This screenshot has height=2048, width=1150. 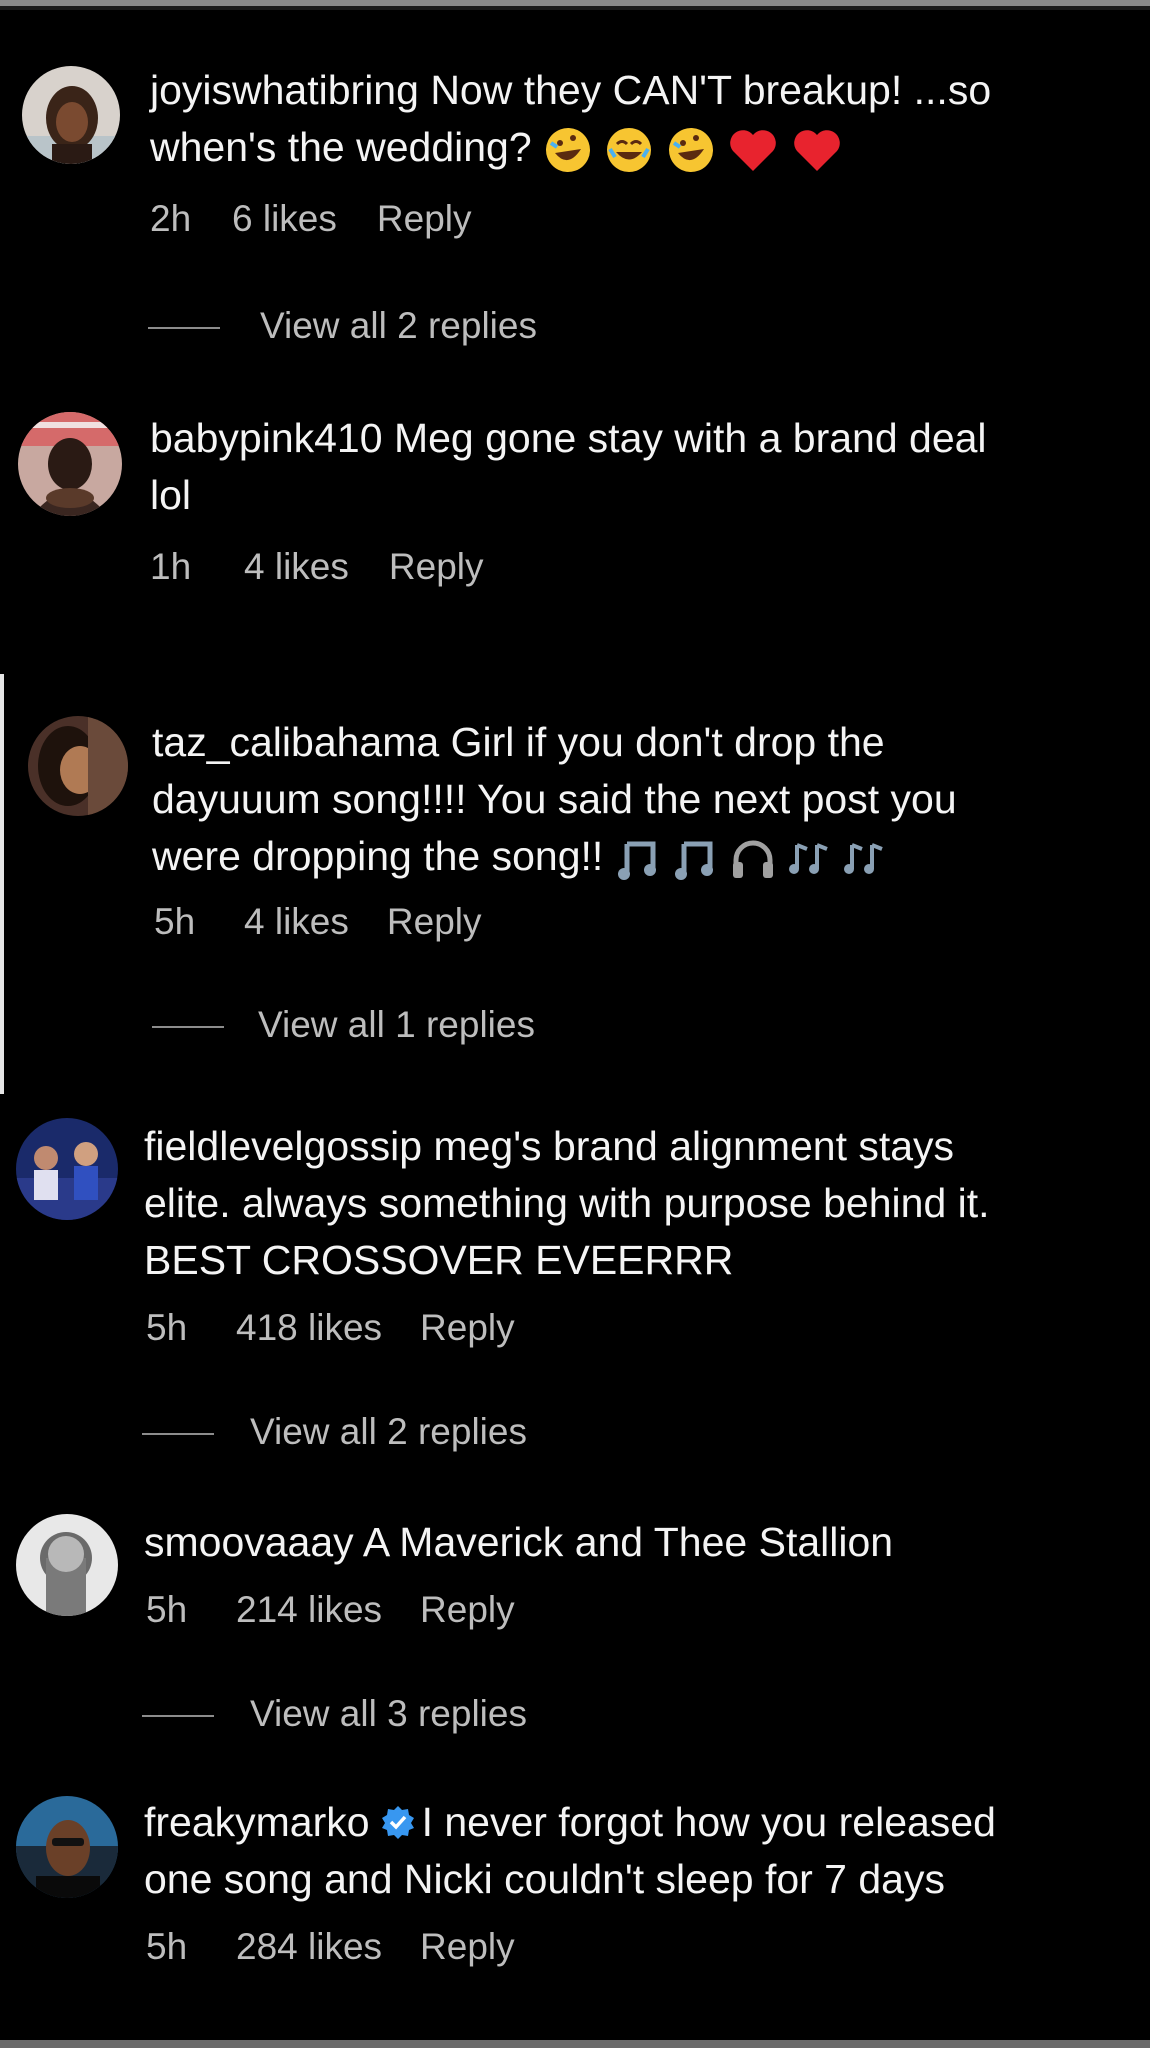 I want to click on comment-text-line: were dropping the song!!, so click(x=519, y=856).